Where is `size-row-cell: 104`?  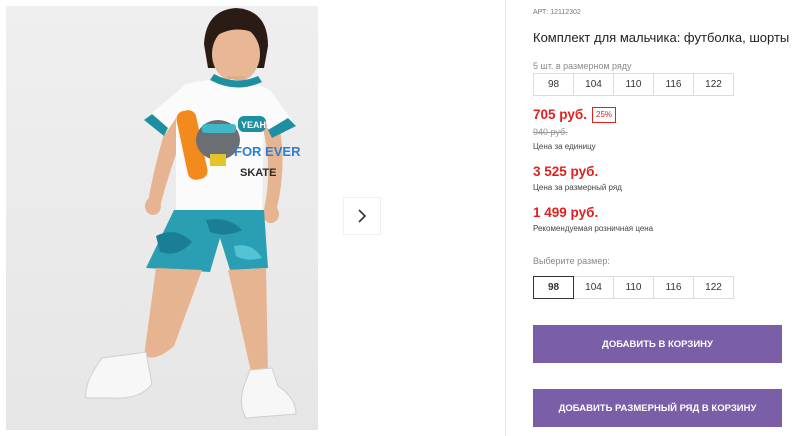 size-row-cell: 104 is located at coordinates (593, 84).